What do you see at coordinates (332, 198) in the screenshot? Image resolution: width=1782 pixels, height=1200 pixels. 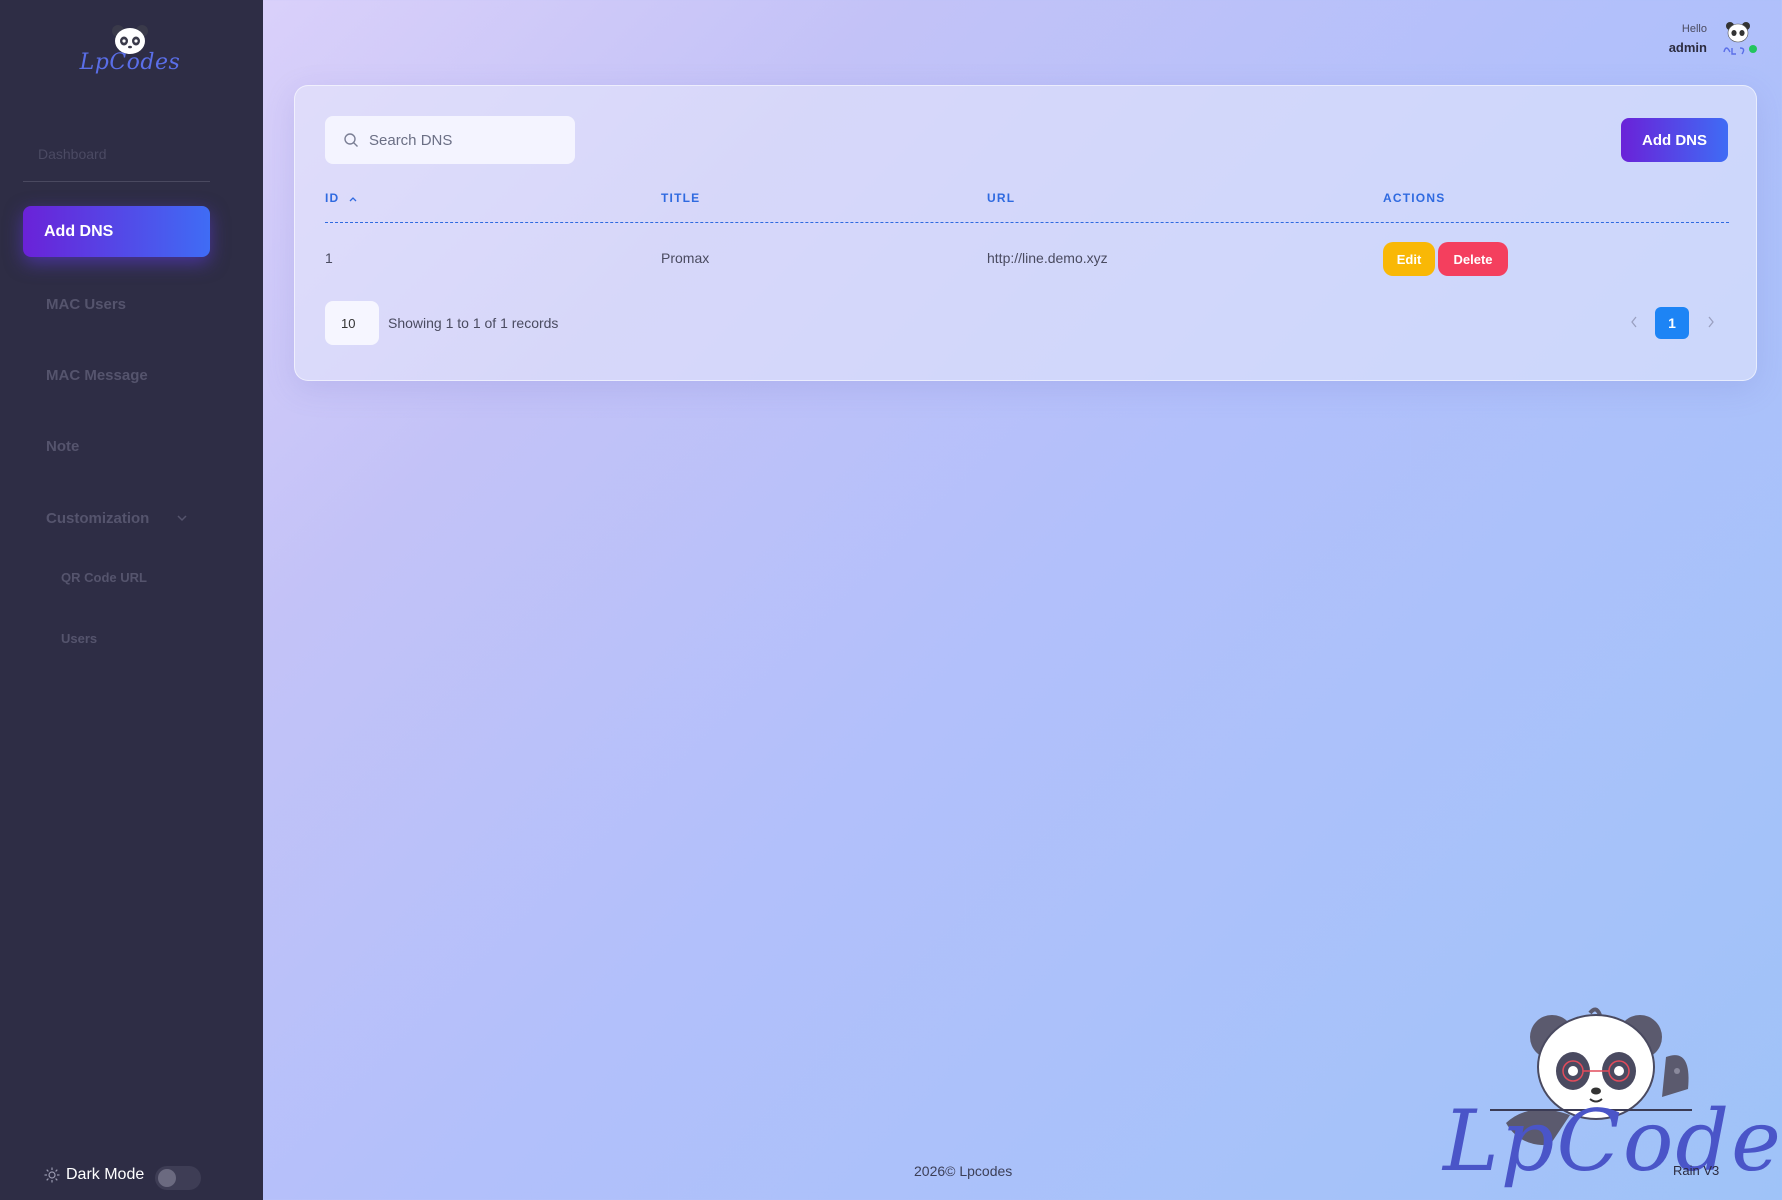 I see `column-header-label: ID` at bounding box center [332, 198].